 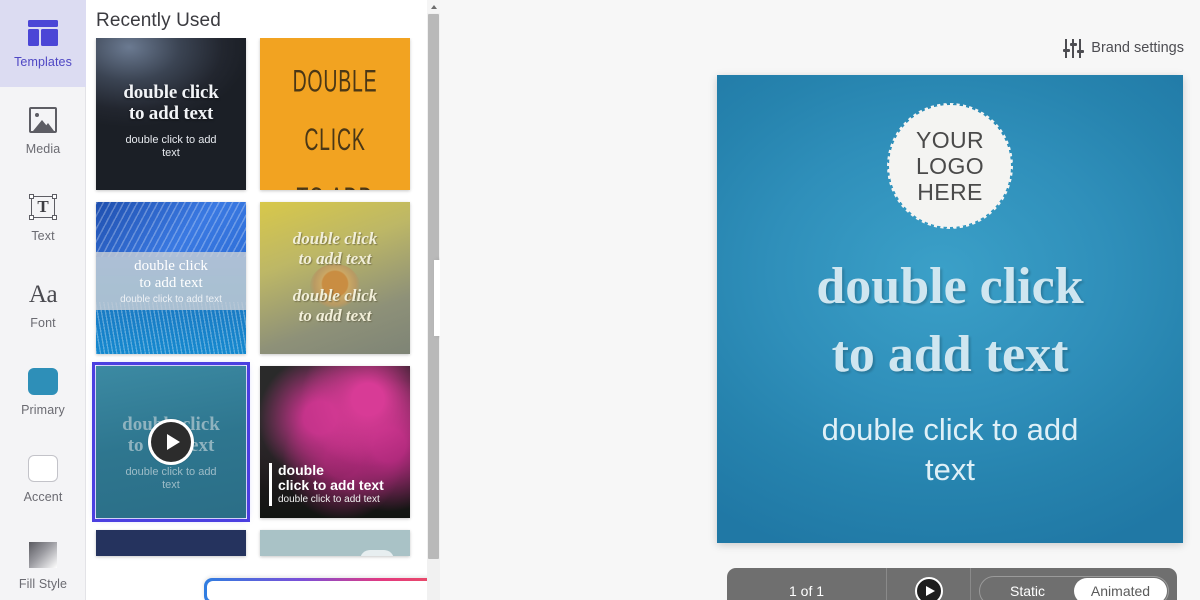 I want to click on font-aa-icon: Aa, so click(x=43, y=294).